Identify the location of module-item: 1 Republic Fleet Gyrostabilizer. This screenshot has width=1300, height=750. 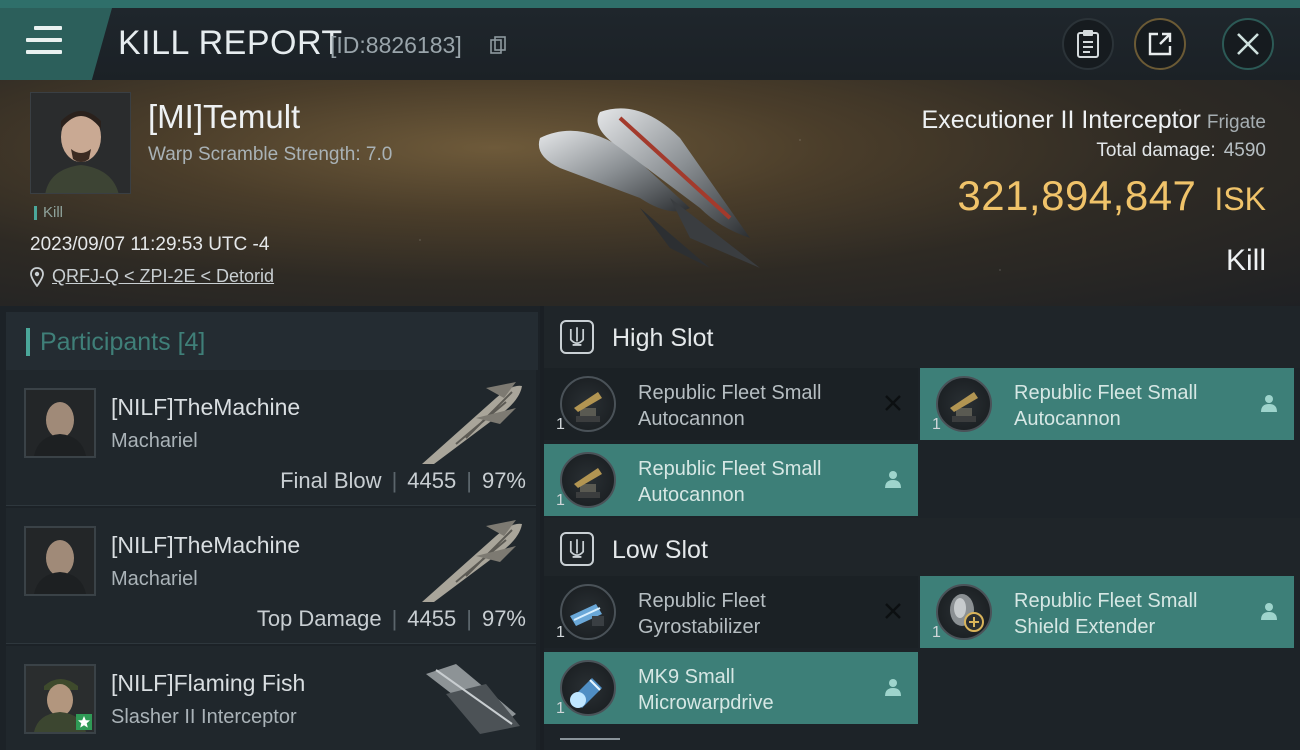
(731, 612).